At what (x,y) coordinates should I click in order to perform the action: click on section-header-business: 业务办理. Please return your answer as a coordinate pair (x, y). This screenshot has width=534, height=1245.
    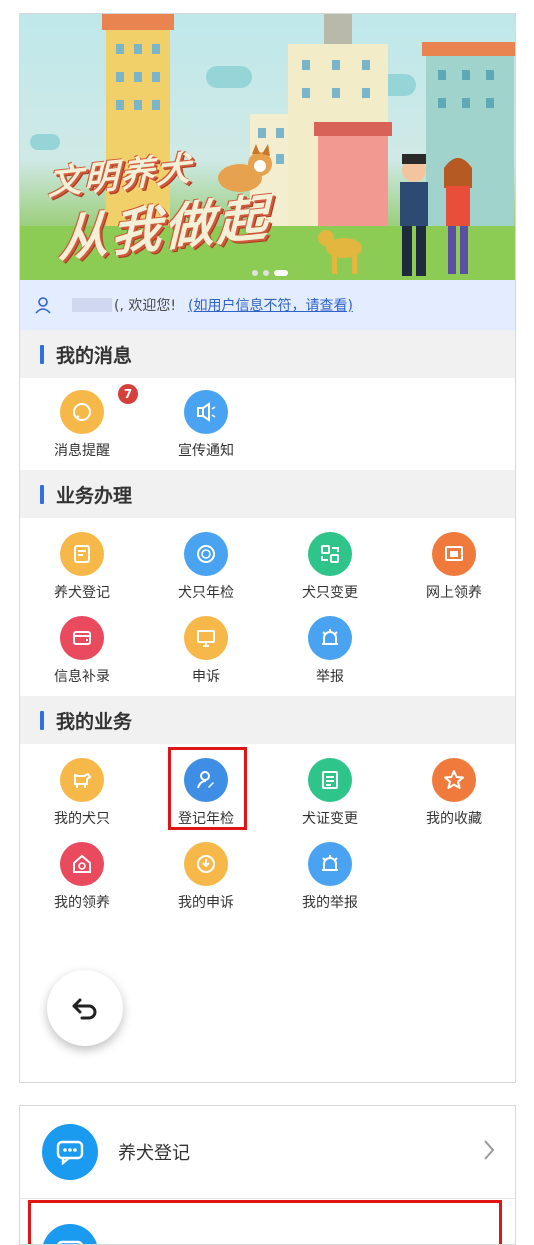
    Looking at the image, I should click on (267, 494).